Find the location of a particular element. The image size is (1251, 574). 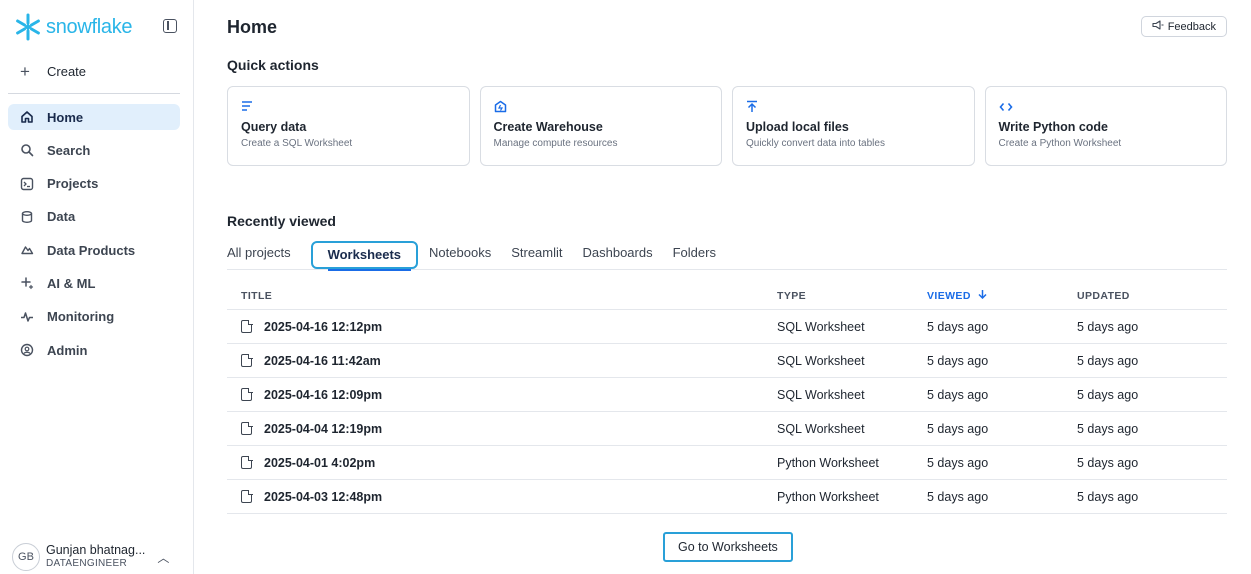

sidebar-item-data: Data is located at coordinates (94, 217).